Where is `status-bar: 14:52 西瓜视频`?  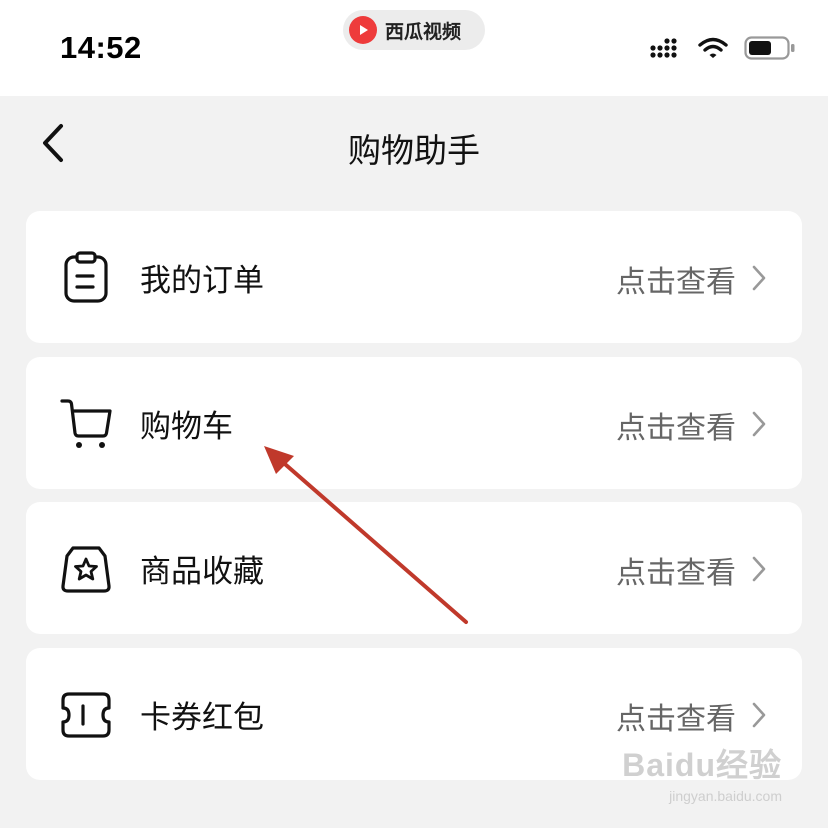 status-bar: 14:52 西瓜视频 is located at coordinates (414, 48).